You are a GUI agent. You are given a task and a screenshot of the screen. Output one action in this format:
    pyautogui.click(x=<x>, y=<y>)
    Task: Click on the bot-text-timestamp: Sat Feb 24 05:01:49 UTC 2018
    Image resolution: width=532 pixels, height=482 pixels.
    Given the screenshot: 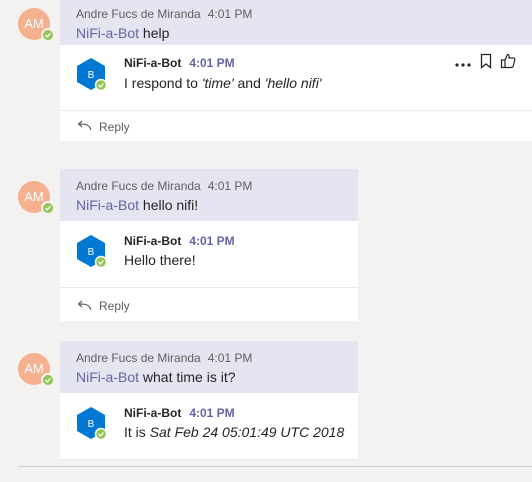 What is the action you would take?
    pyautogui.click(x=247, y=432)
    